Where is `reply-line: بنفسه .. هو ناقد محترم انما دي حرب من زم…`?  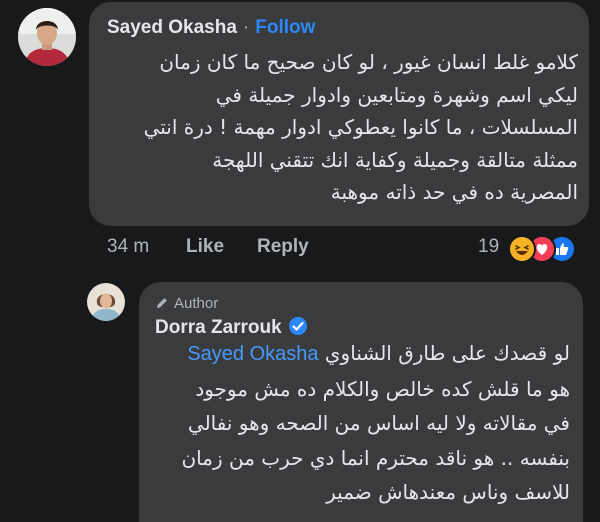 reply-line: بنفسه .. هو ناقد محترم انما دي حرب من زم… is located at coordinates (375, 457).